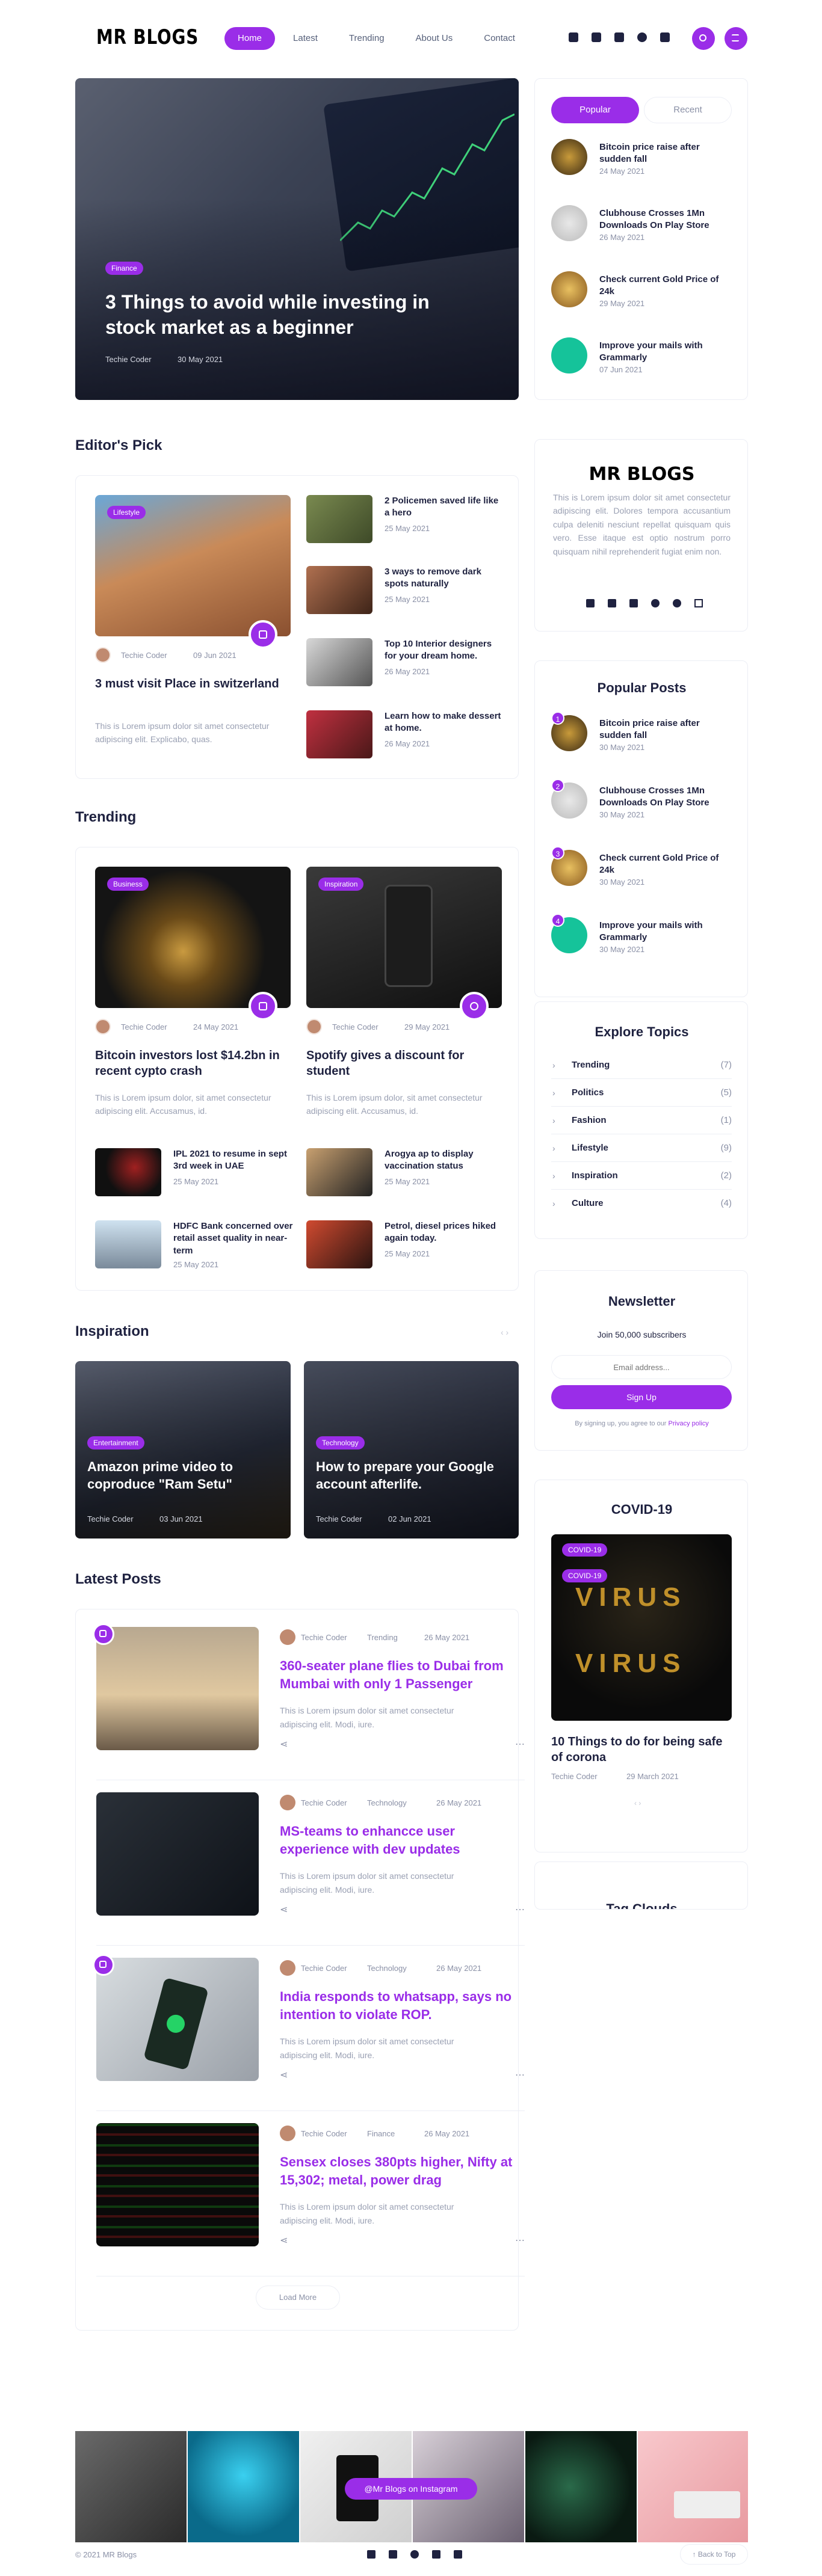 Image resolution: width=822 pixels, height=2576 pixels. Describe the element at coordinates (250, 38) in the screenshot. I see `nav-home: Home` at that location.